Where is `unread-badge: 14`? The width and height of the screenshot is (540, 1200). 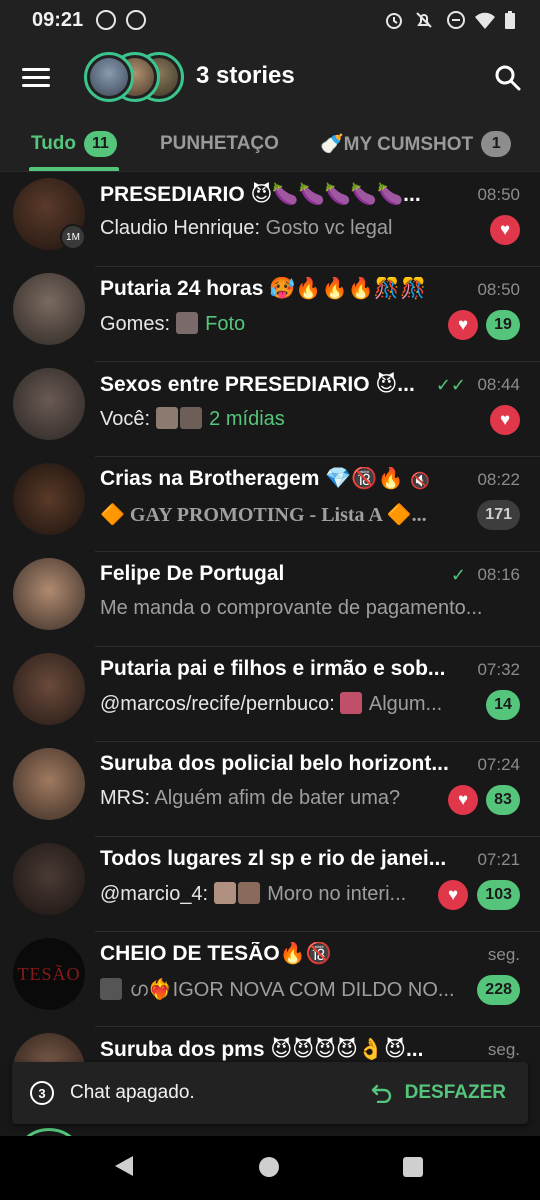
unread-badge: 14 is located at coordinates (503, 705).